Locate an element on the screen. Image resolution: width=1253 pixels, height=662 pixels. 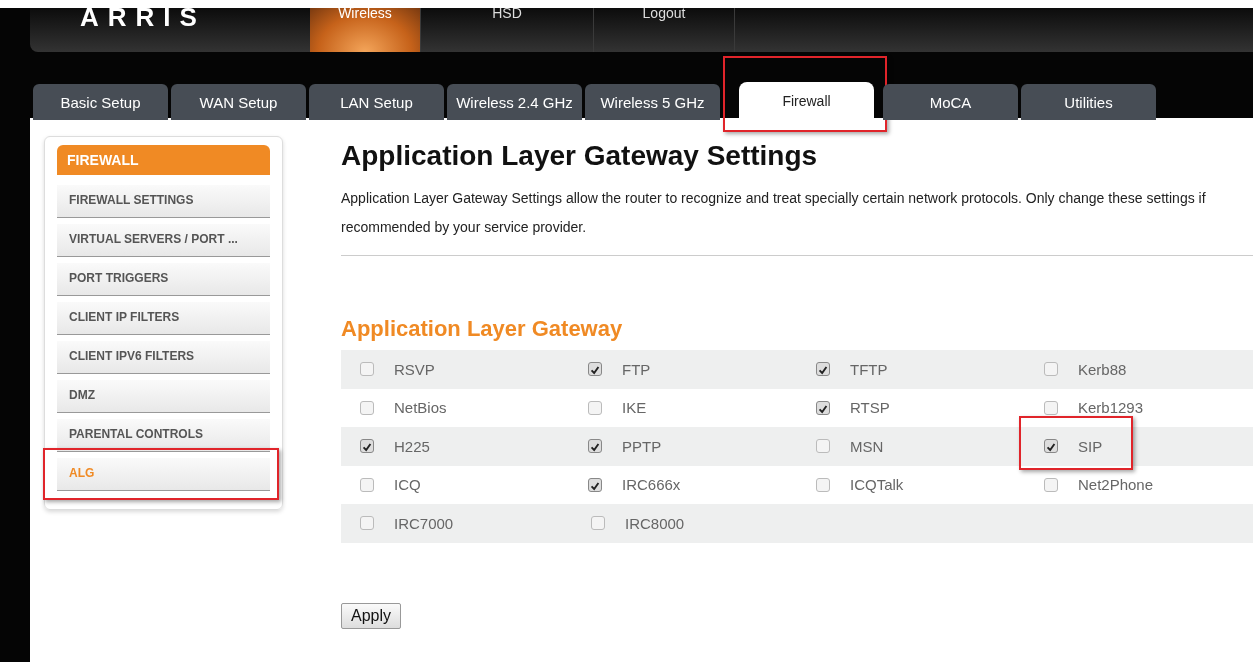
sidebar-item: DMZ is located at coordinates (163, 396).